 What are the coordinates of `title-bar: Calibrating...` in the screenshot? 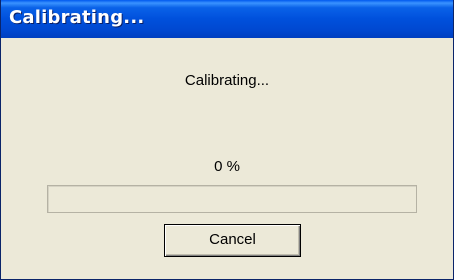 It's located at (227, 19).